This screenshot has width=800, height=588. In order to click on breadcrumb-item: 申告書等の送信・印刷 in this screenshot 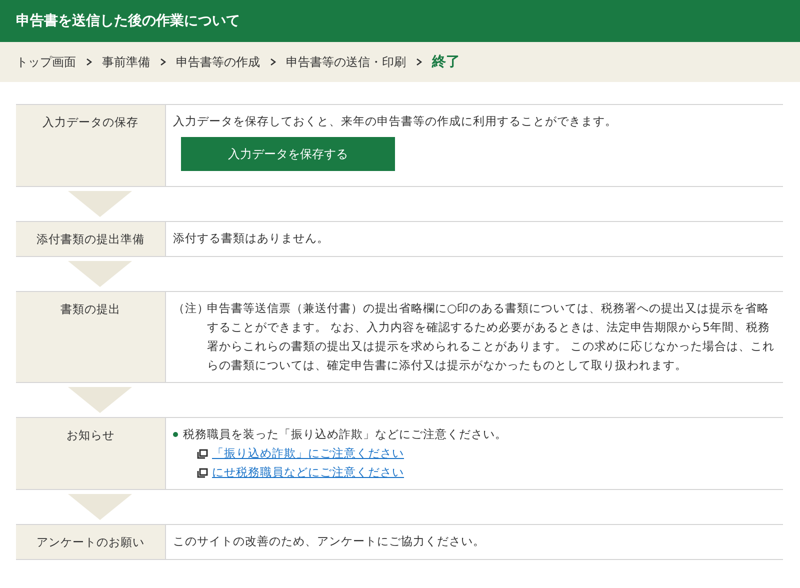, I will do `click(346, 62)`.